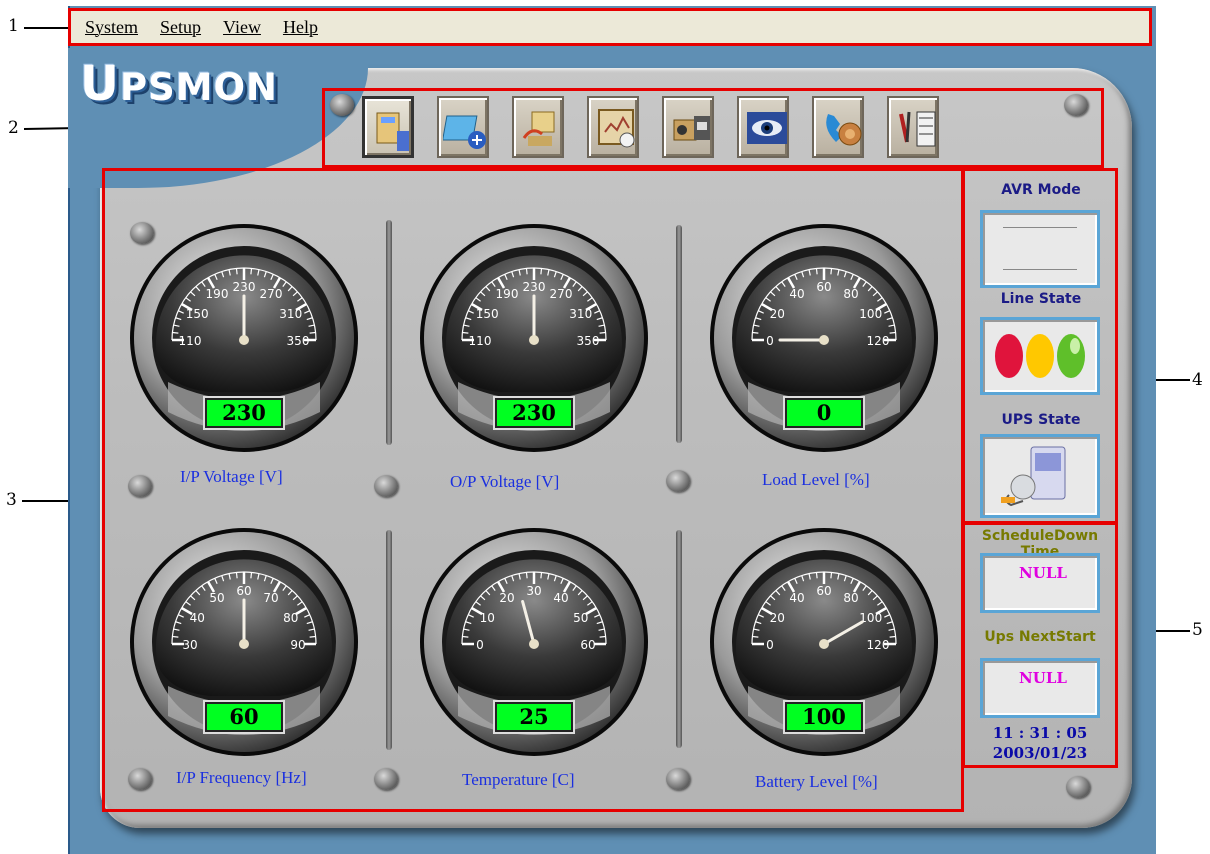 The height and width of the screenshot is (854, 1210). I want to click on schedule-down-value: NULL, so click(1043, 573).